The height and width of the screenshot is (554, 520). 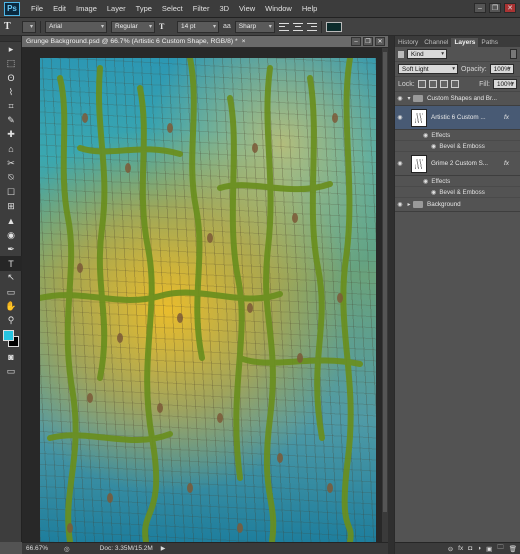 What do you see at coordinates (283, 27) in the screenshot?
I see `align-left-icon` at bounding box center [283, 27].